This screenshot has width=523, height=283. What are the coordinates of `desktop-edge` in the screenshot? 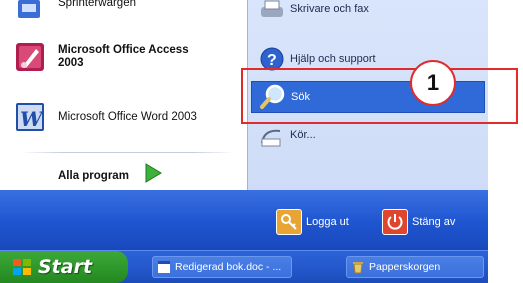 It's located at (505, 141).